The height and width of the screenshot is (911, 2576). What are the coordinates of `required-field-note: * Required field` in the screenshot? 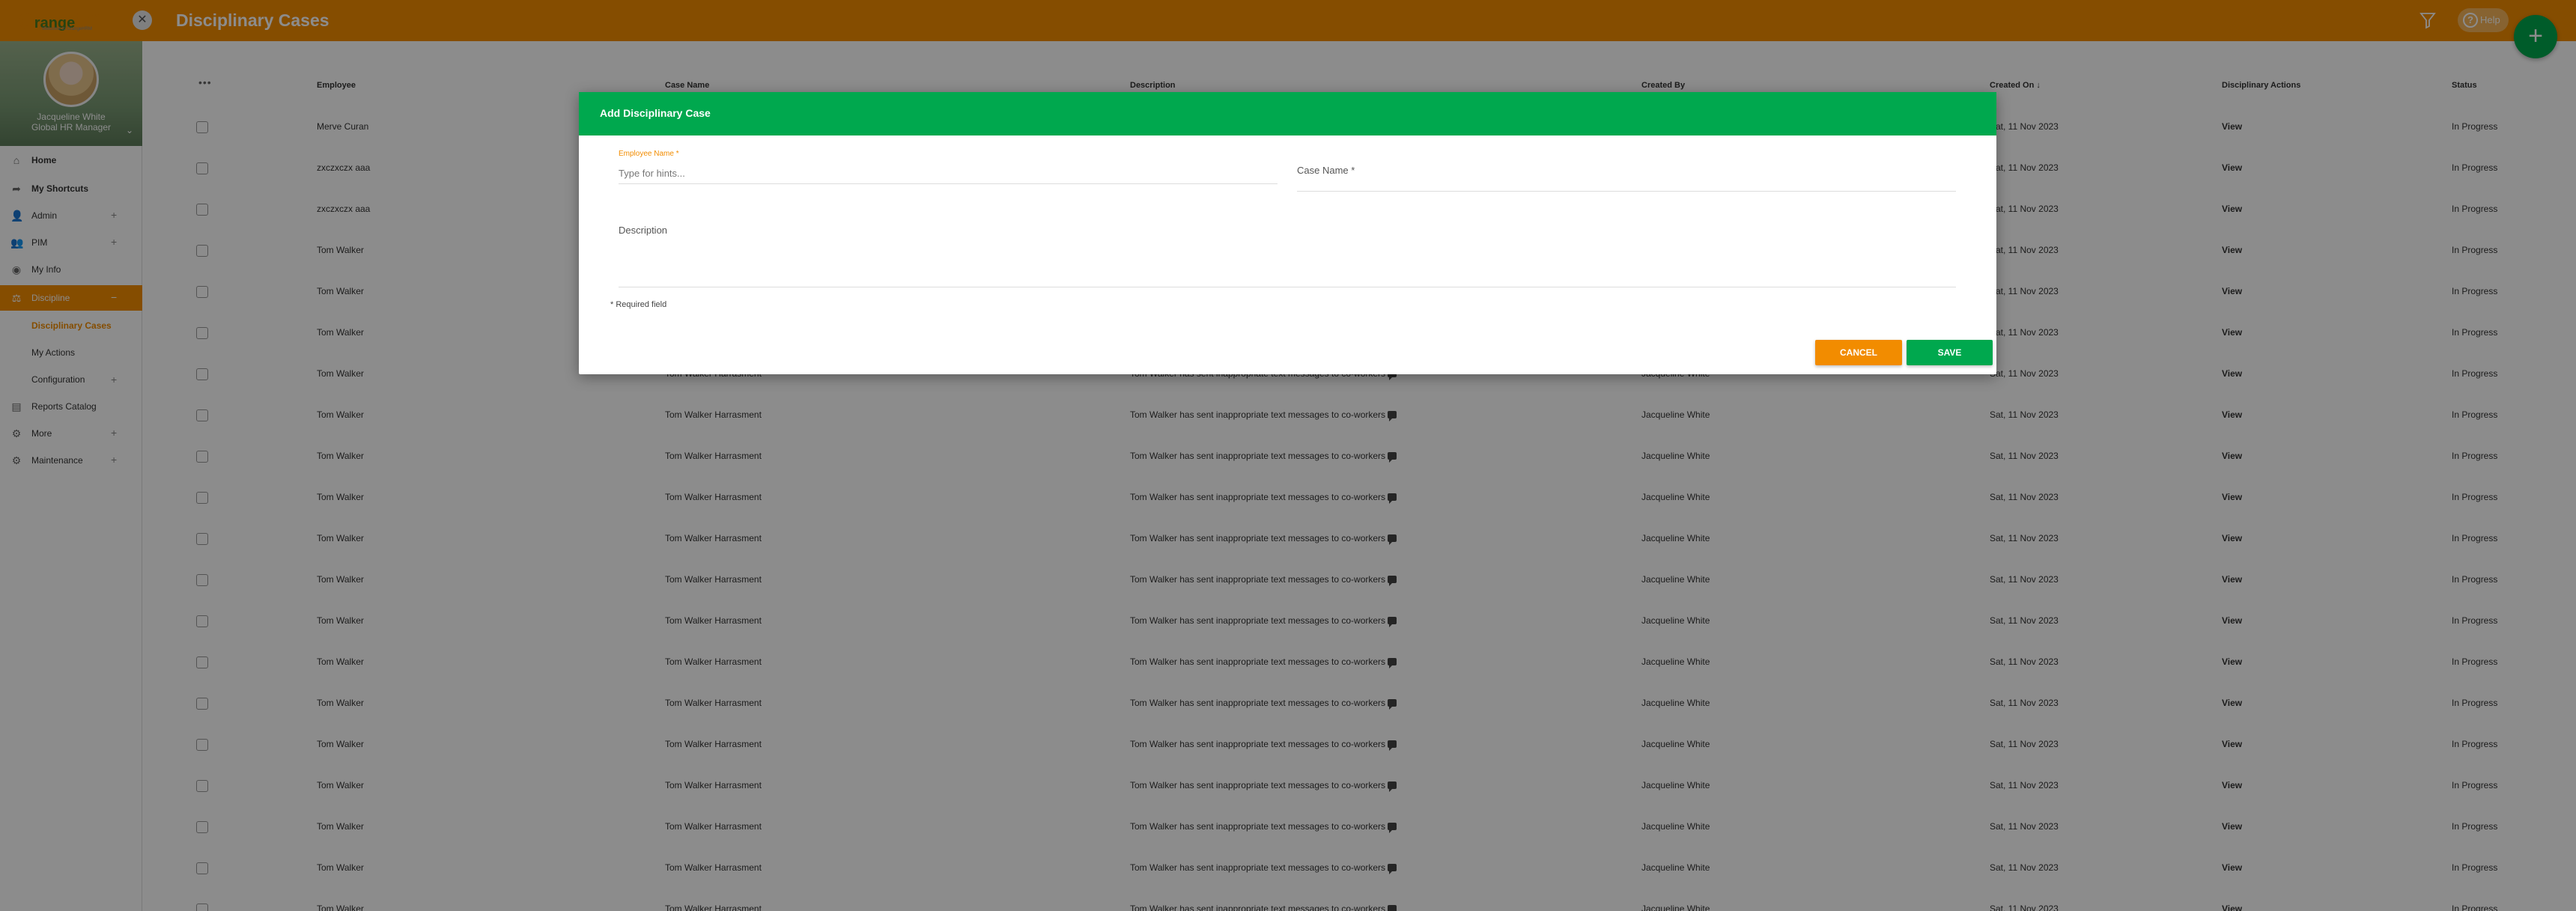 It's located at (638, 304).